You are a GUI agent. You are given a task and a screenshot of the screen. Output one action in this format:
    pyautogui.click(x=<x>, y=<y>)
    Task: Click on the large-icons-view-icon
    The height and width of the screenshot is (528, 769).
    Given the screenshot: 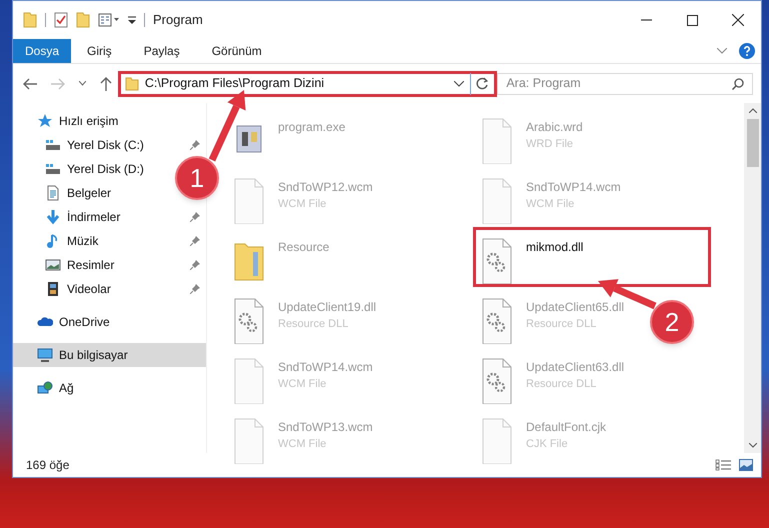 What is the action you would take?
    pyautogui.click(x=746, y=465)
    